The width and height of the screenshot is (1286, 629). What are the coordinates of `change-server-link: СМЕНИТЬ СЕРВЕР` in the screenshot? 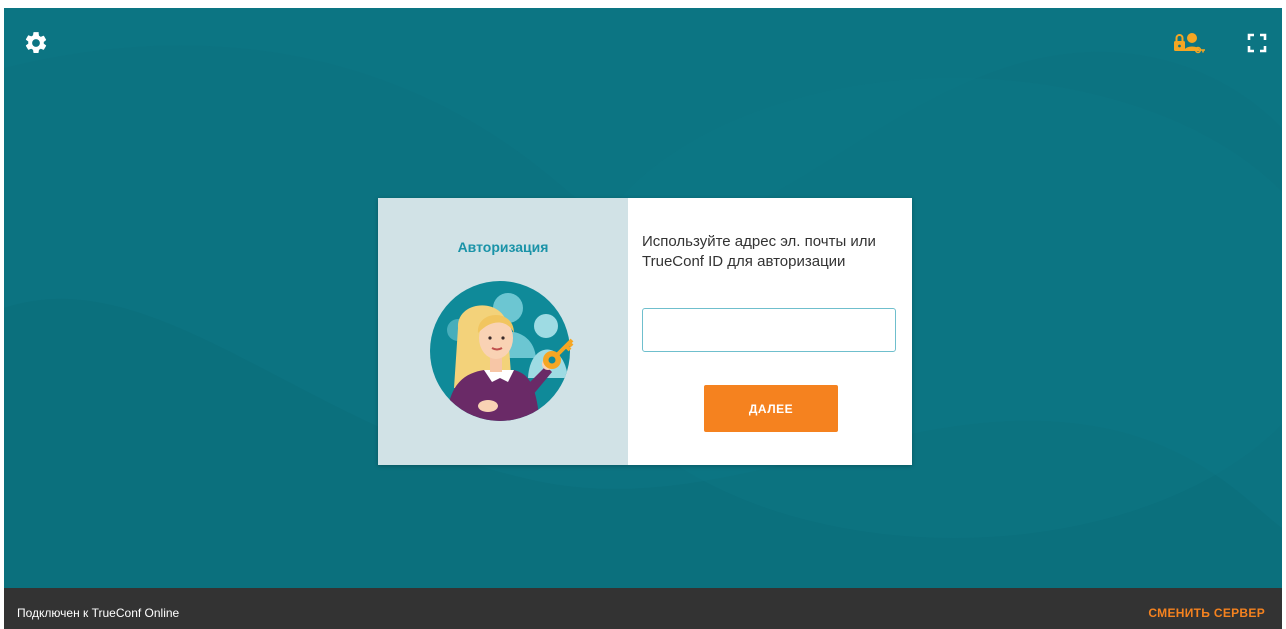 It's located at (1206, 613).